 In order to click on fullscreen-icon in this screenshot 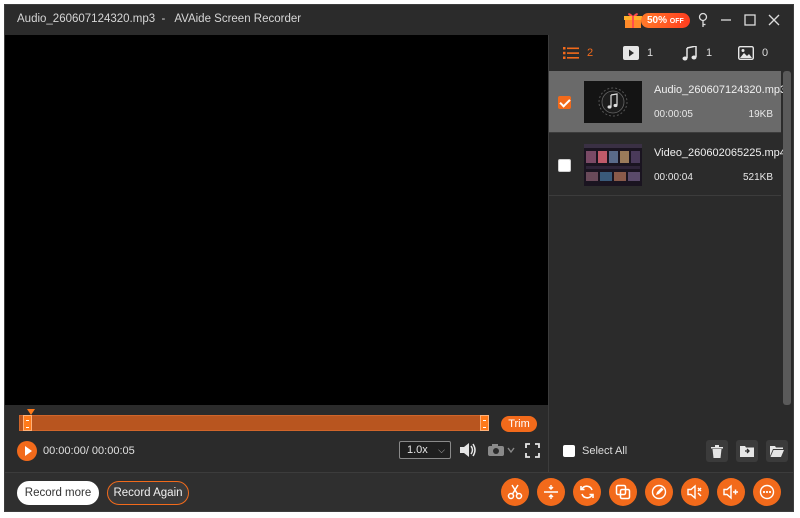, I will do `click(532, 450)`.